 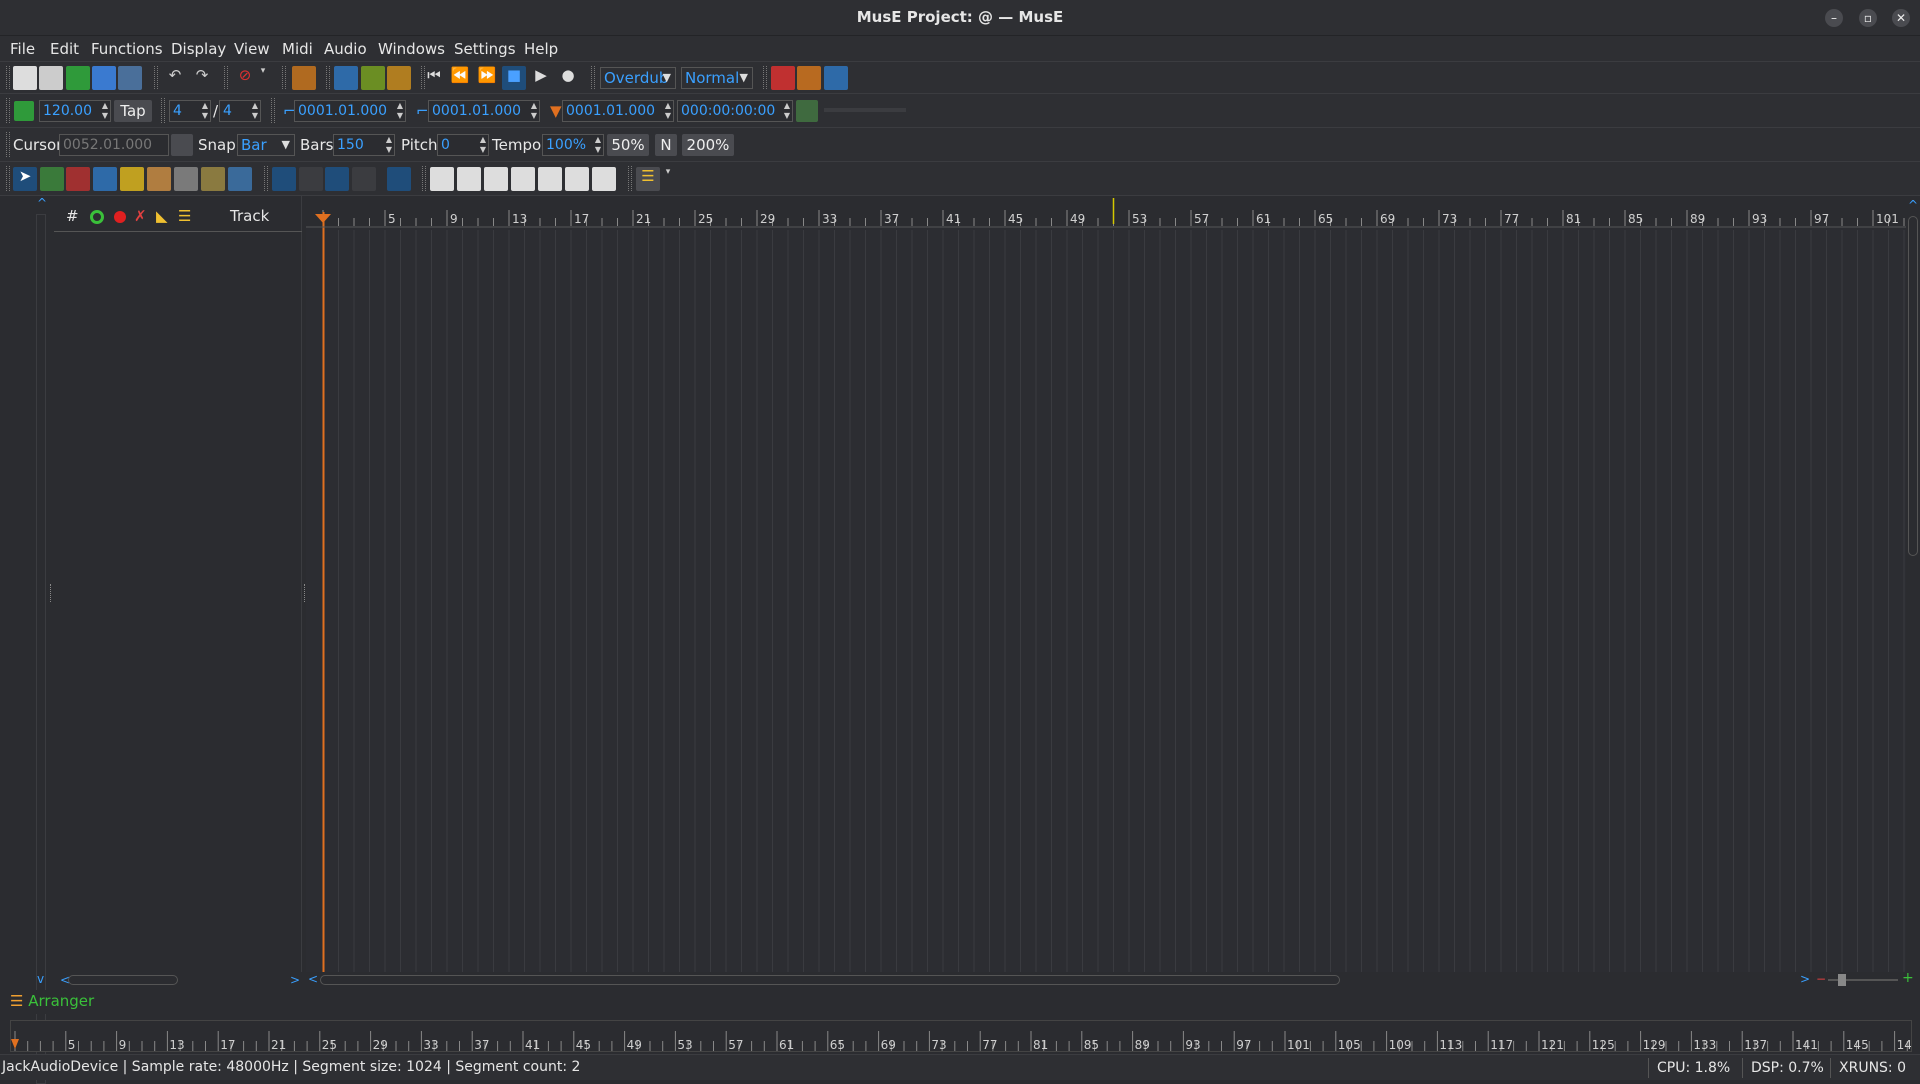 What do you see at coordinates (213, 179) in the screenshot?
I see `mute-tool-icon` at bounding box center [213, 179].